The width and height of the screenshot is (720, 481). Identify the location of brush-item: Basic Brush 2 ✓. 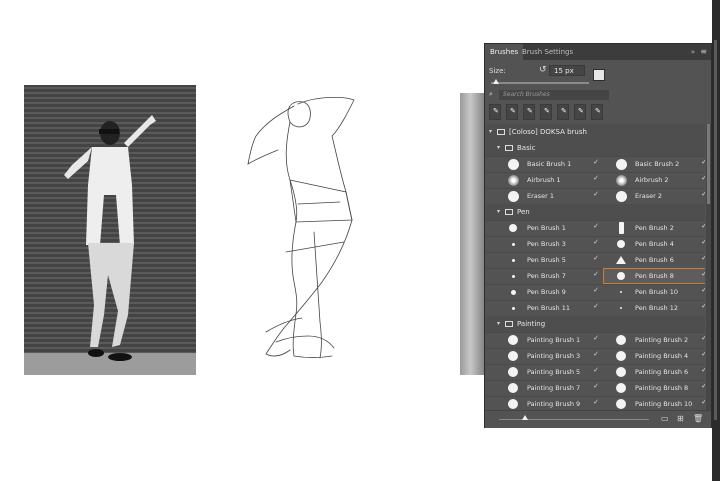
(654, 164).